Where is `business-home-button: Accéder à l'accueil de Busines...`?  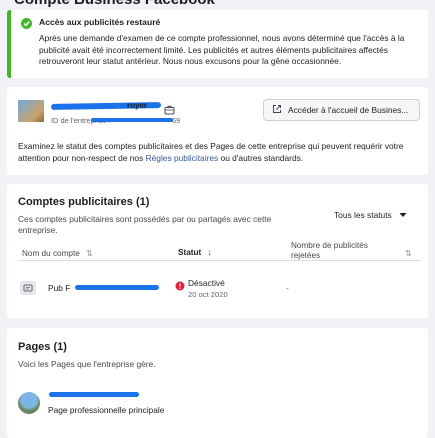
business-home-button: Accéder à l'accueil de Busines... is located at coordinates (341, 110).